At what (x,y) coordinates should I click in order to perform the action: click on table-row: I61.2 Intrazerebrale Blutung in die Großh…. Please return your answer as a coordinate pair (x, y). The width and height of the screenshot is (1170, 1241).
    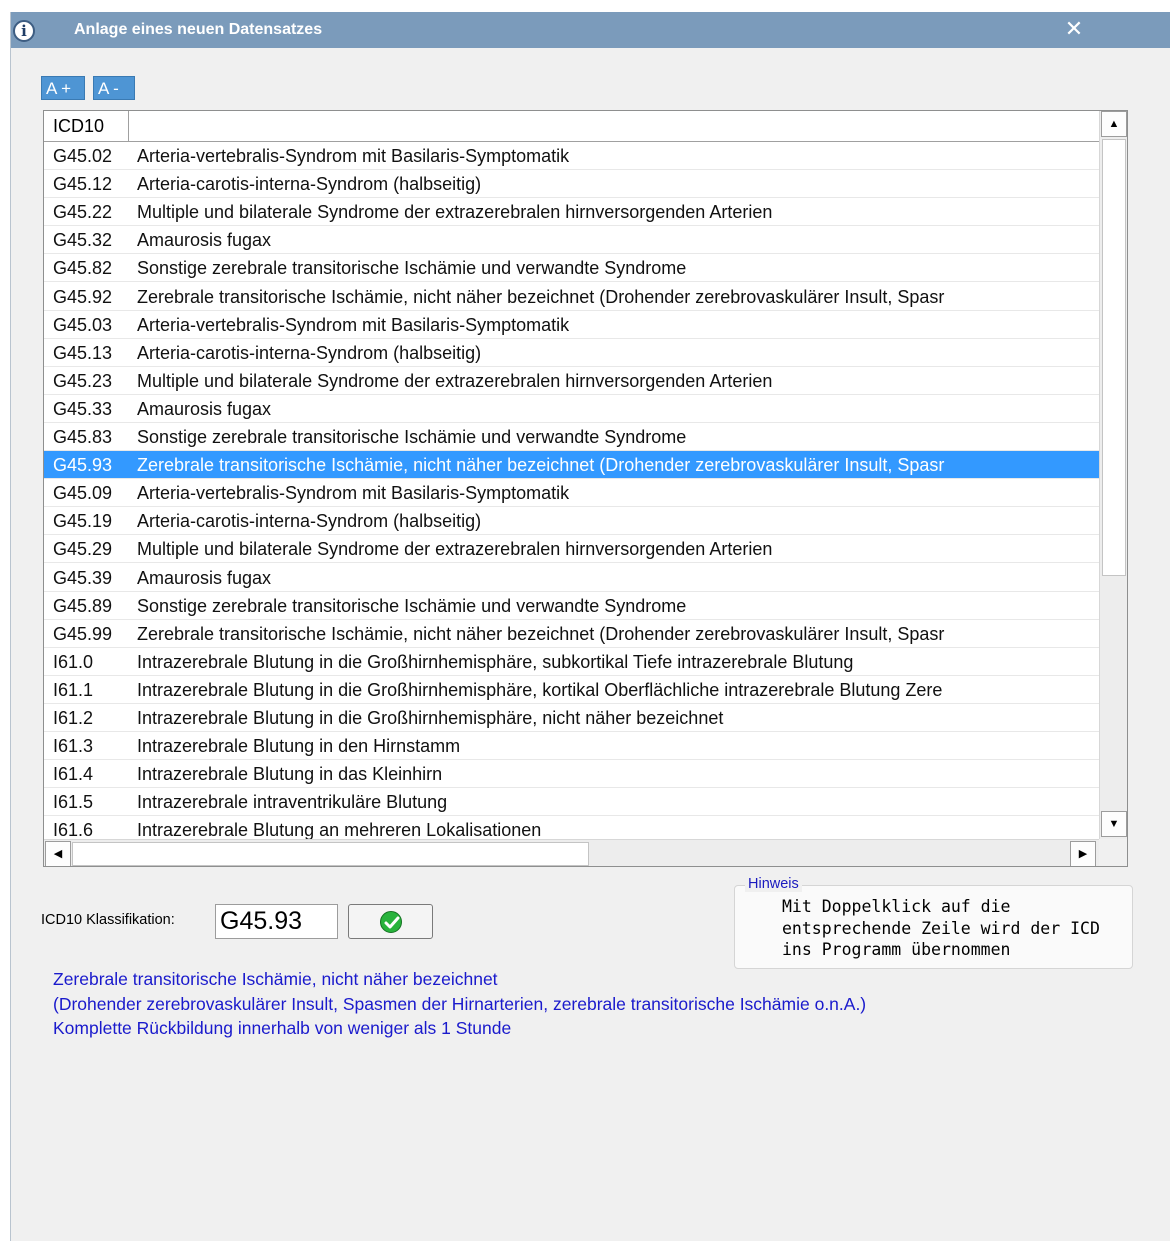
    Looking at the image, I should click on (571, 718).